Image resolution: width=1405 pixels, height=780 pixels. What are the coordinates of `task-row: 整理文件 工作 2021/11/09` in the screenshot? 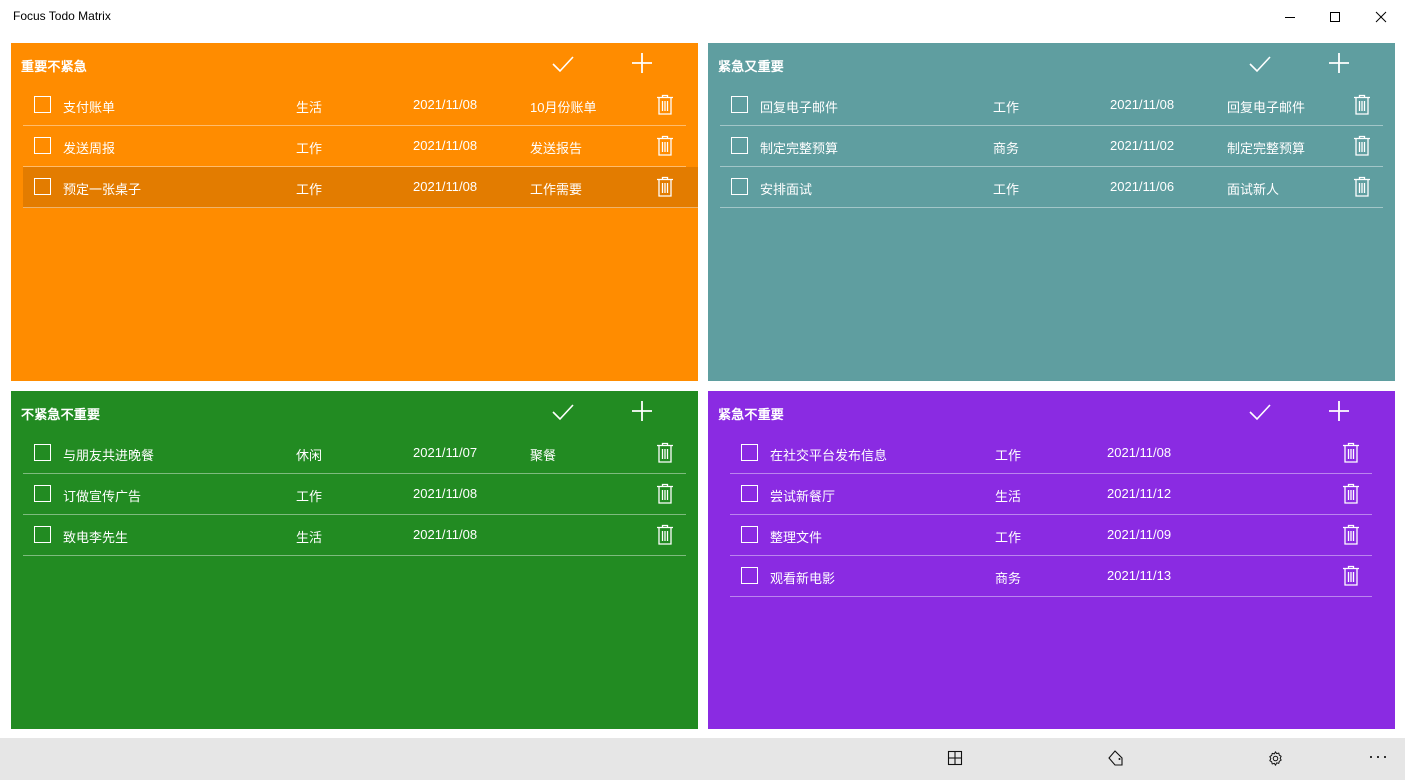 It's located at (1051, 535).